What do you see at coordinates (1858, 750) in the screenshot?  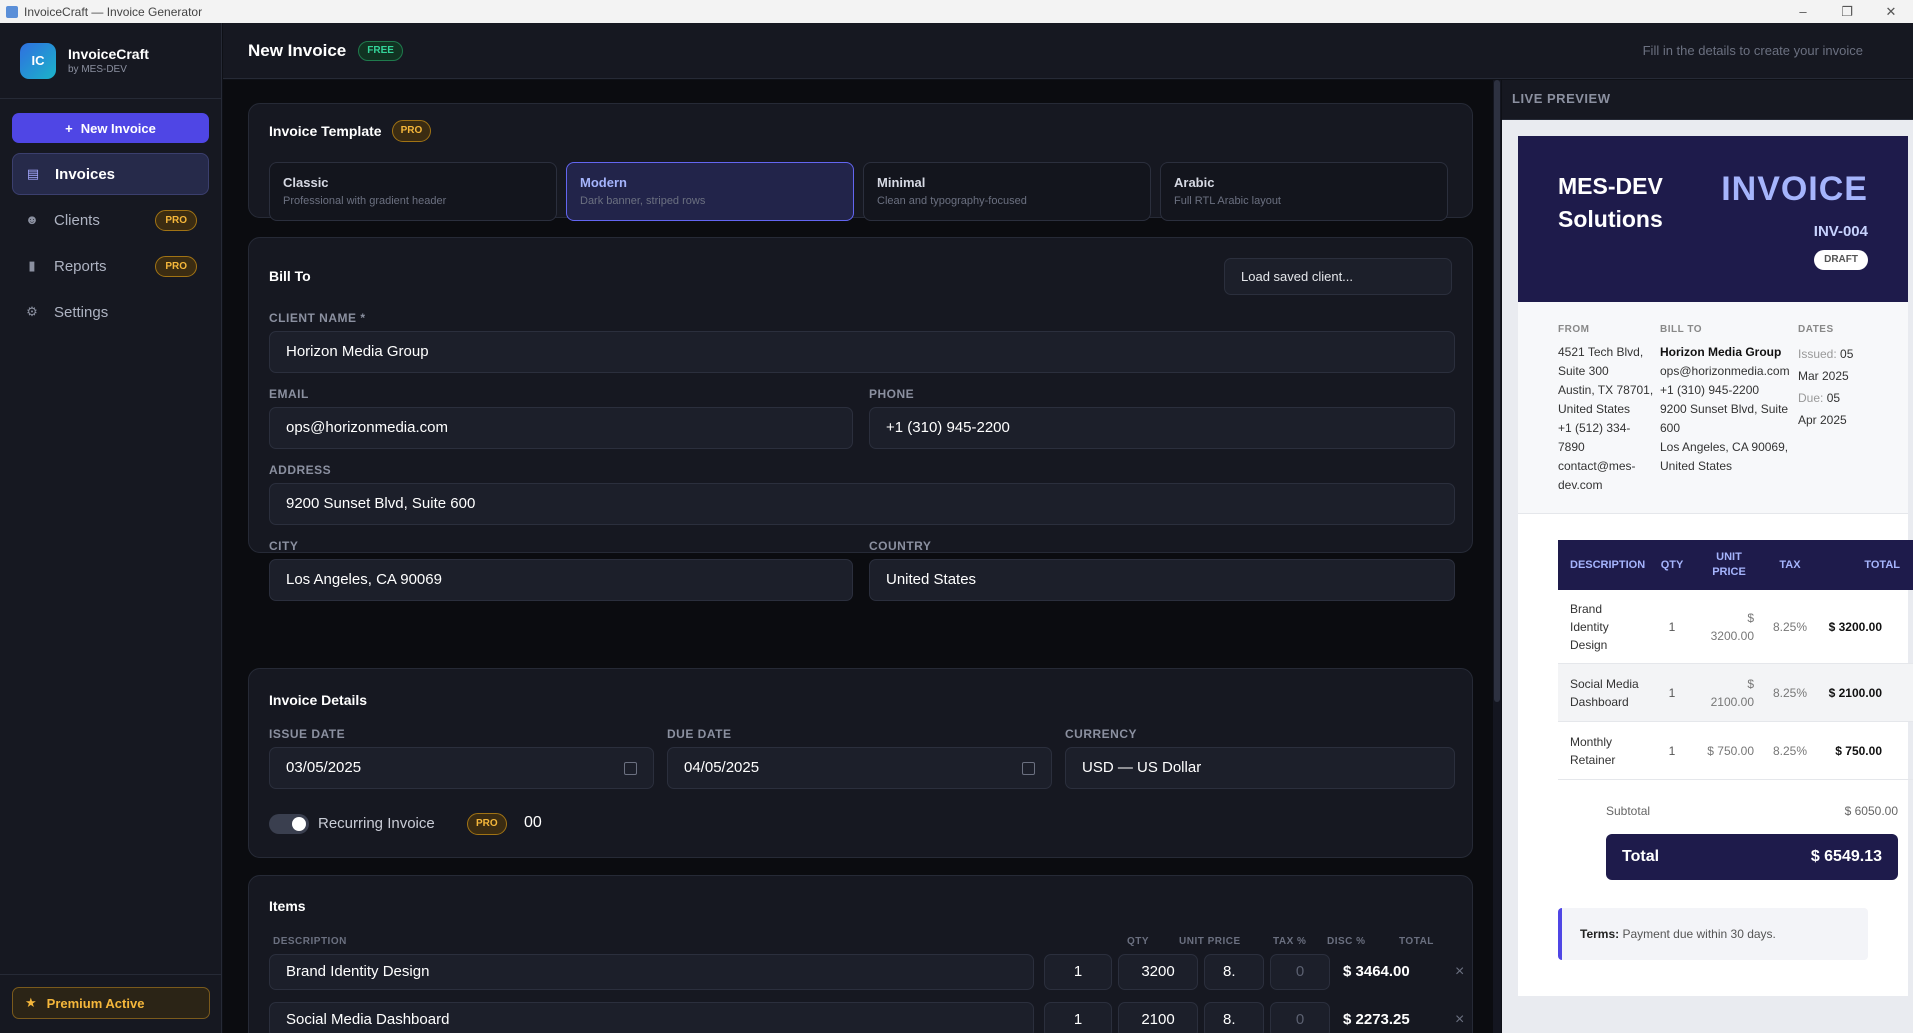 I see `row-total: $ 750.00` at bounding box center [1858, 750].